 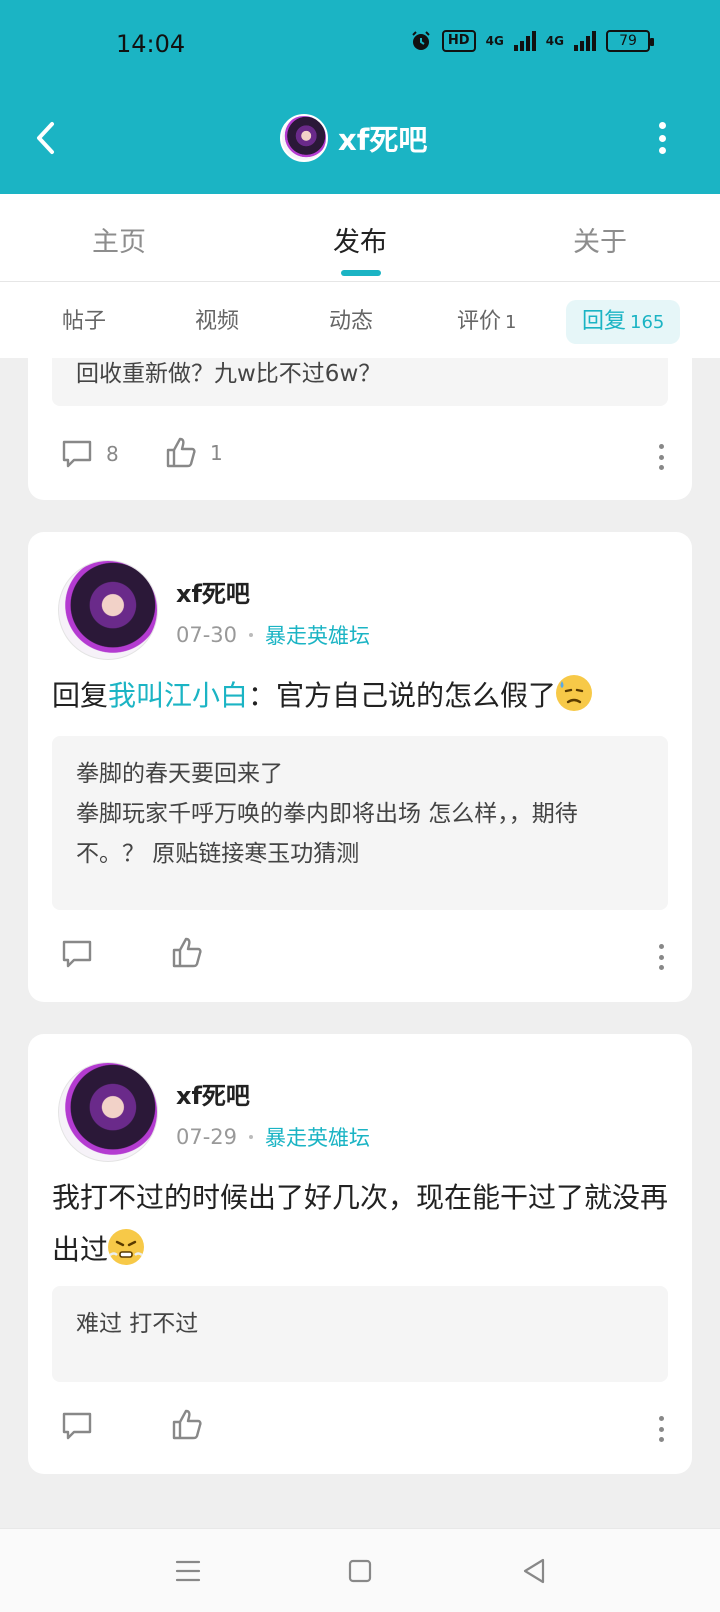 I want to click on menu-icon, so click(x=188, y=1571).